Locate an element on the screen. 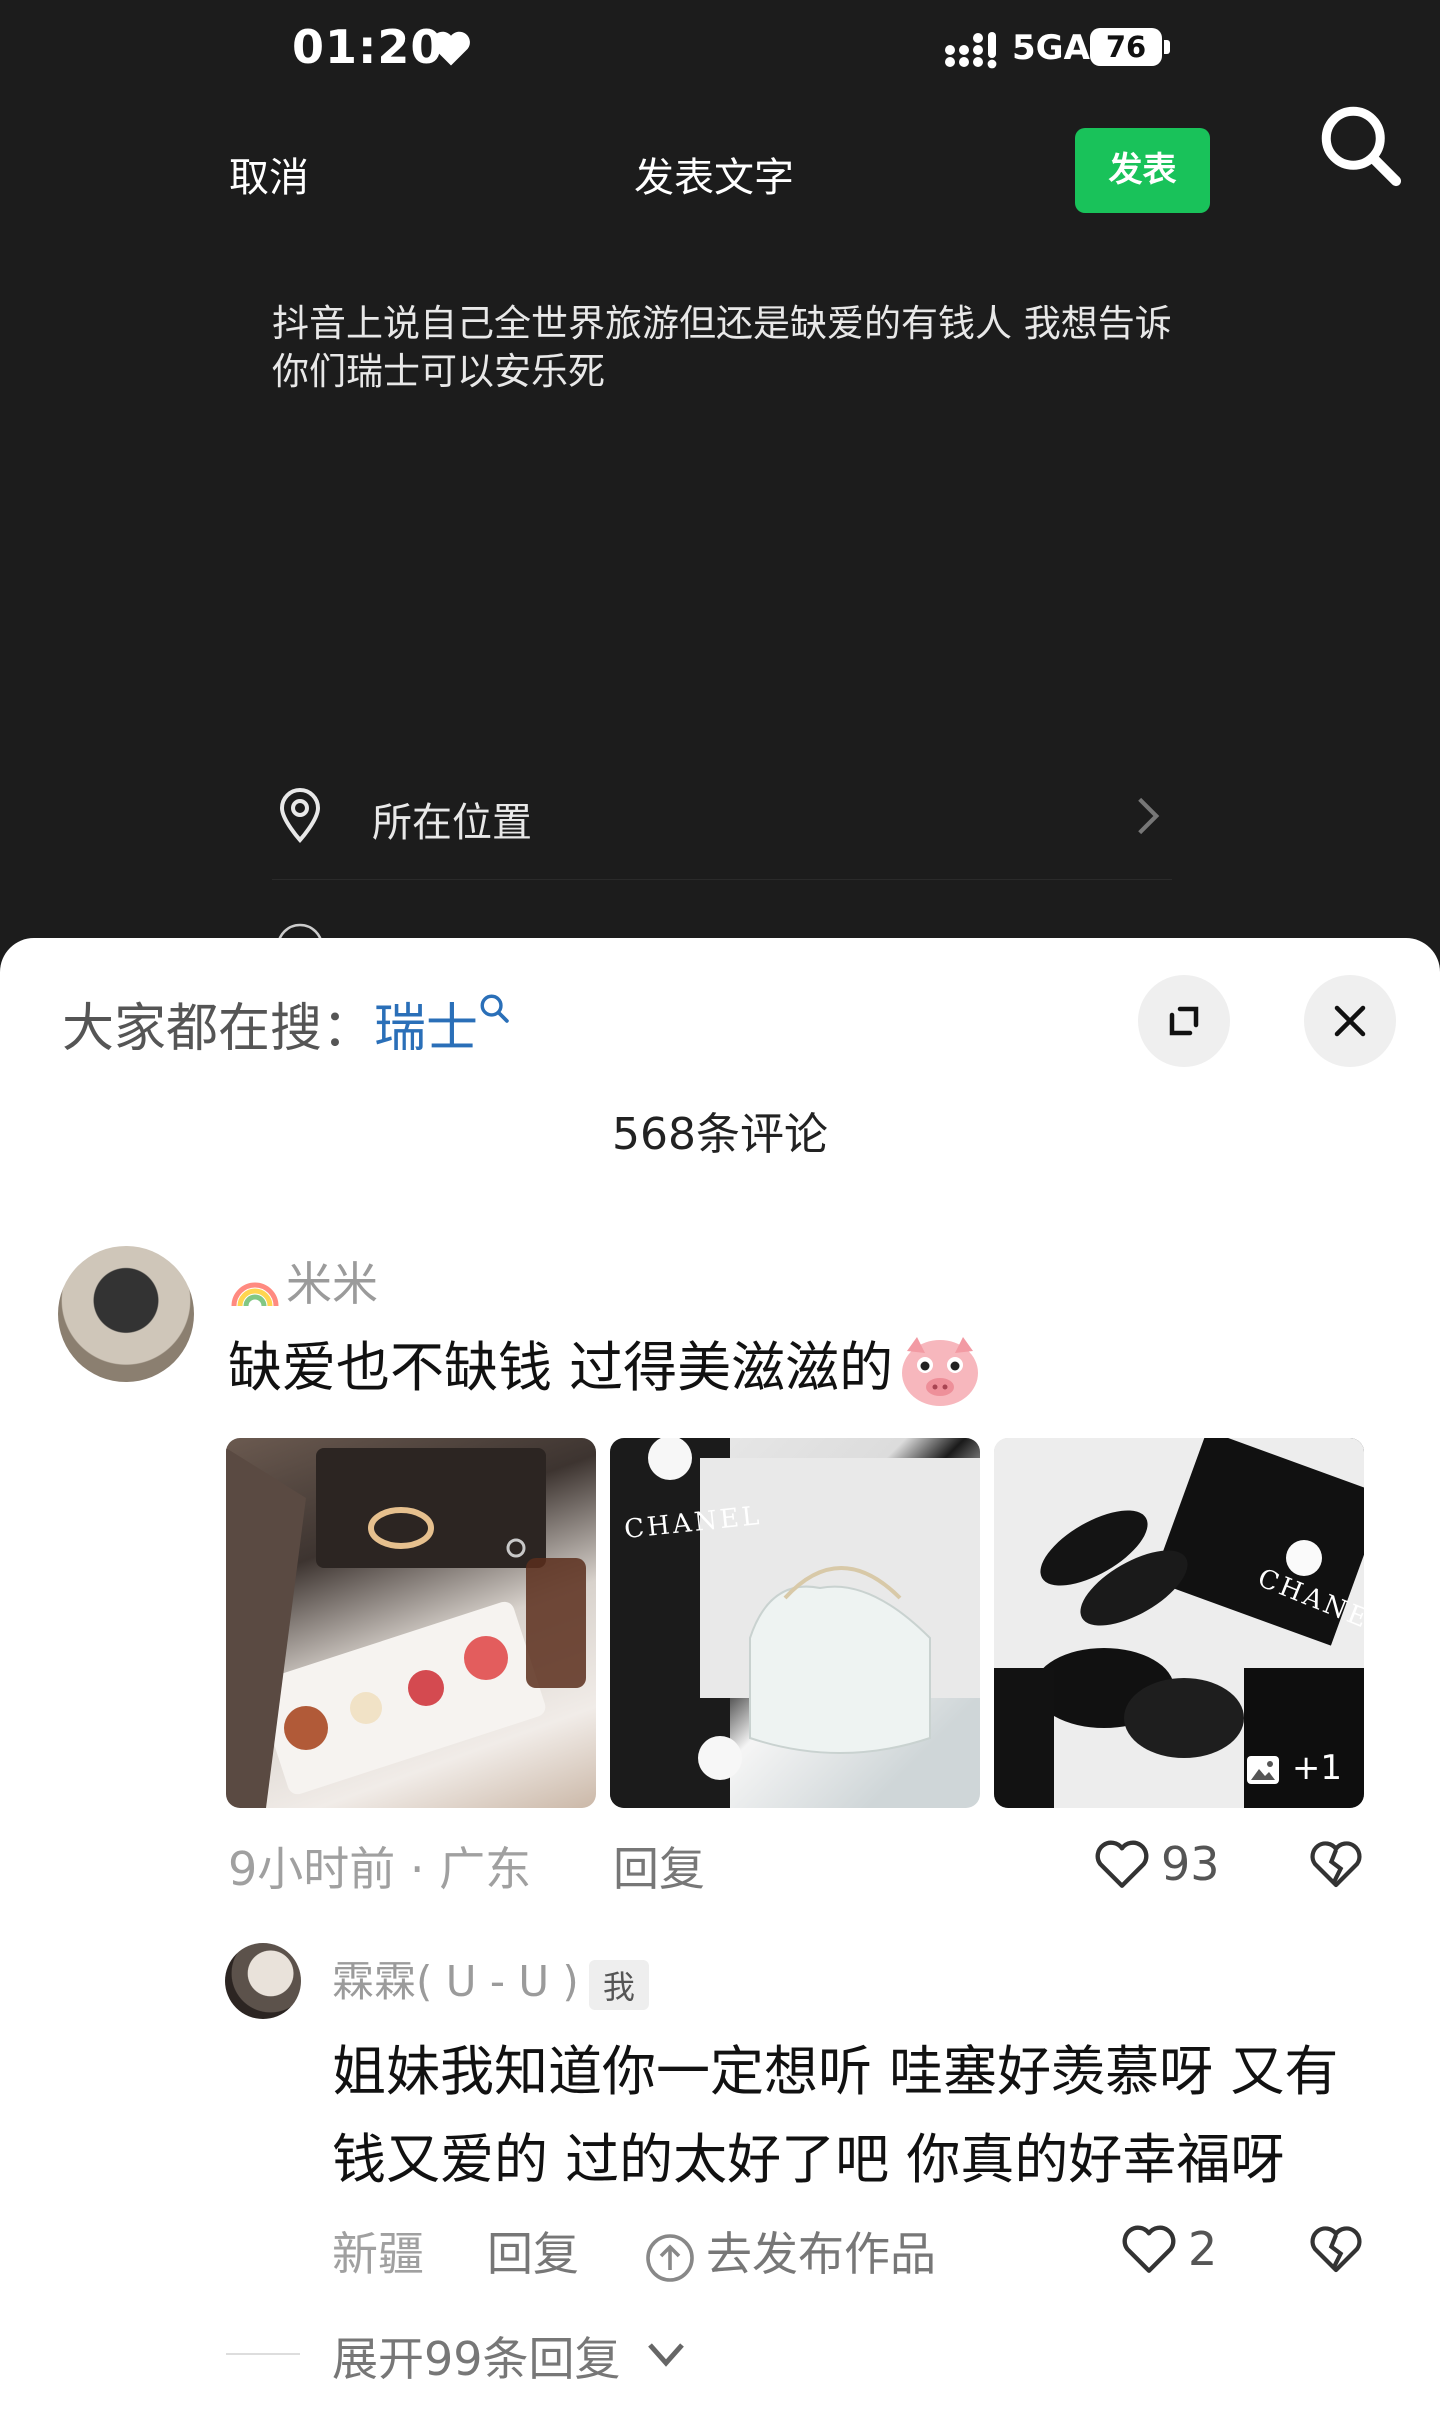 This screenshot has height=2427, width=1440. handbag-photo is located at coordinates (795, 1623).